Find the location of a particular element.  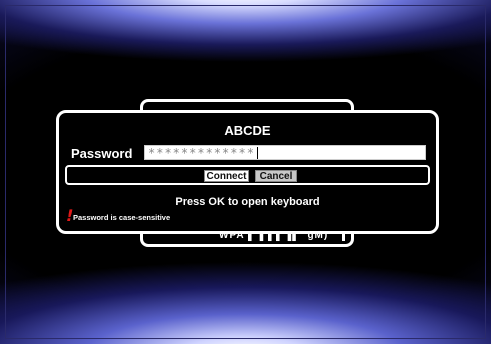

connect-button: Connect is located at coordinates (226, 176).